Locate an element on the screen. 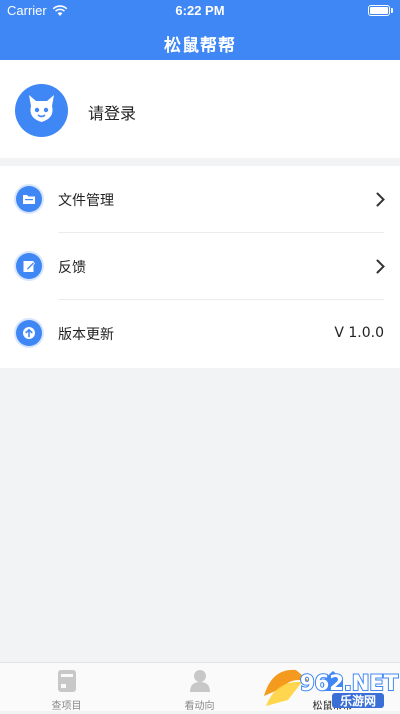  app-header: Carrier 6:22 PM 松鼠帮帮 is located at coordinates (200, 30).